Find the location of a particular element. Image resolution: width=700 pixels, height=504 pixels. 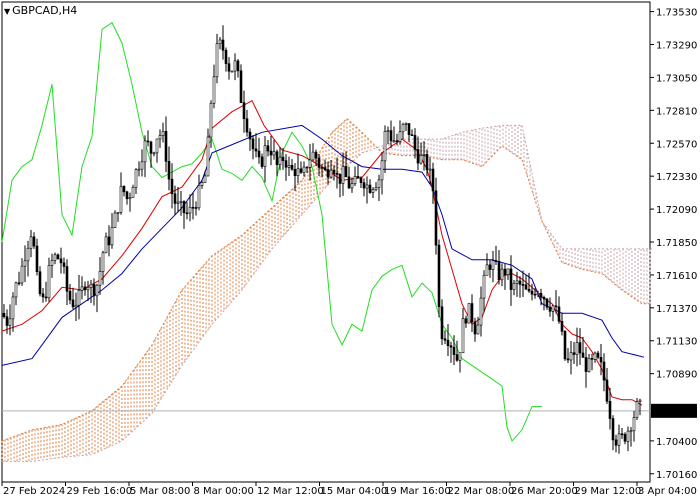

y-tick-label: 1.71850 is located at coordinates (676, 243).